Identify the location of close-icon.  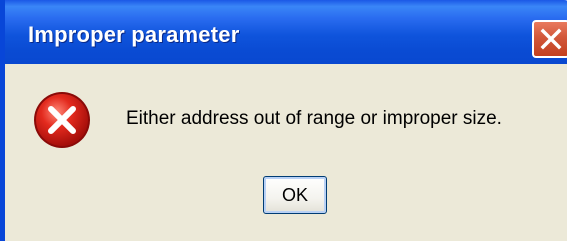
(551, 39).